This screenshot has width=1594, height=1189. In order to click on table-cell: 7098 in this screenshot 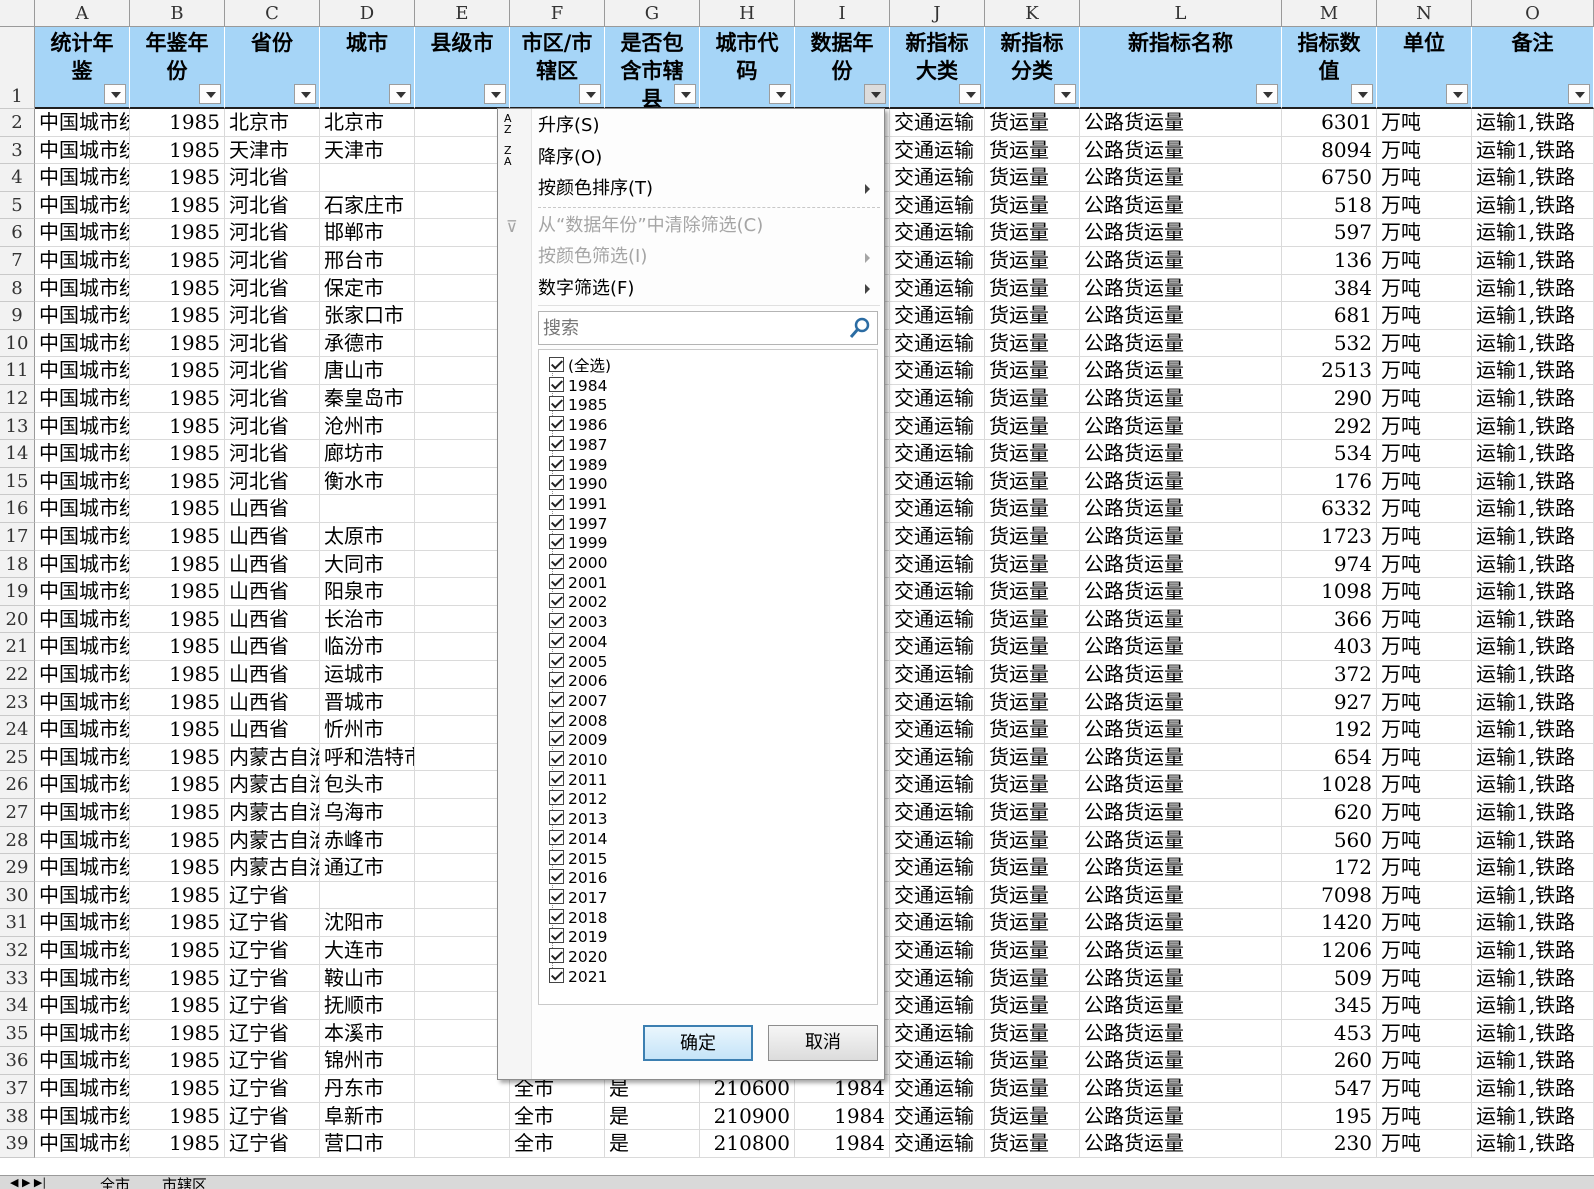, I will do `click(1329, 895)`.